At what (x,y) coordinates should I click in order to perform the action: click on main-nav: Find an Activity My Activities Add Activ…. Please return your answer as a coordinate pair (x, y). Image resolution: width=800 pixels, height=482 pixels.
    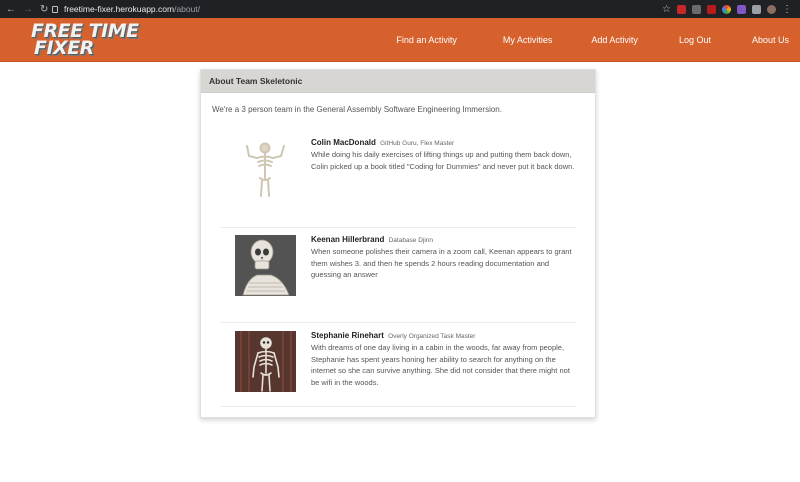
    Looking at the image, I should click on (598, 39).